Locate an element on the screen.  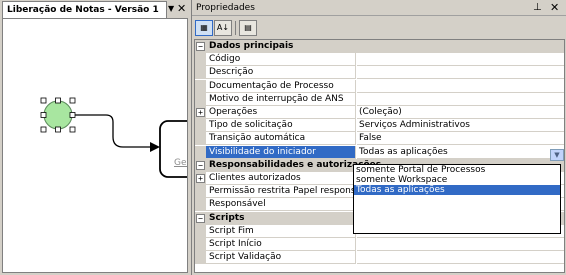
property-name: Código is located at coordinates (281, 60).